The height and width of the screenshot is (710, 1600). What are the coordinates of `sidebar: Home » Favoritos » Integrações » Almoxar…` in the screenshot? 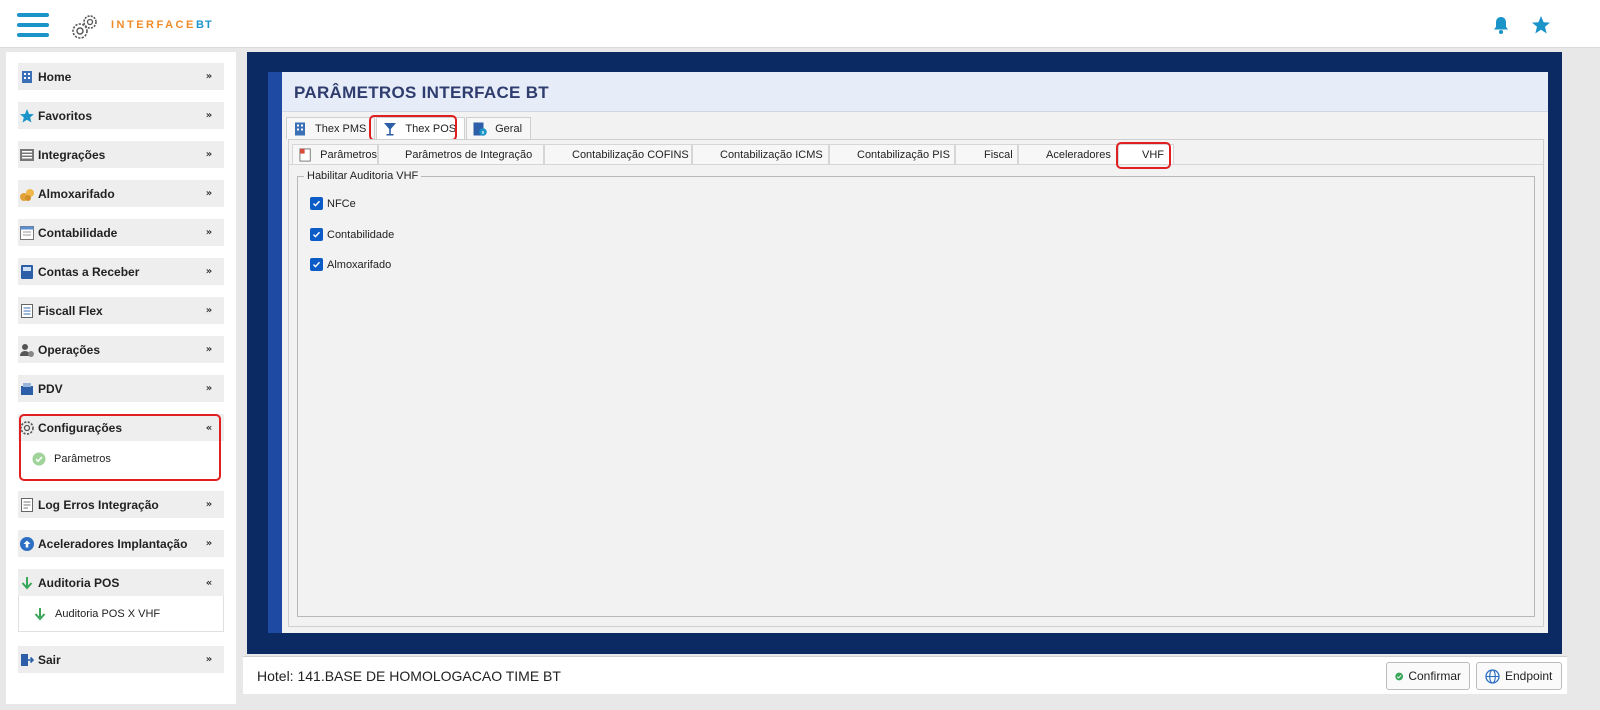 It's located at (121, 378).